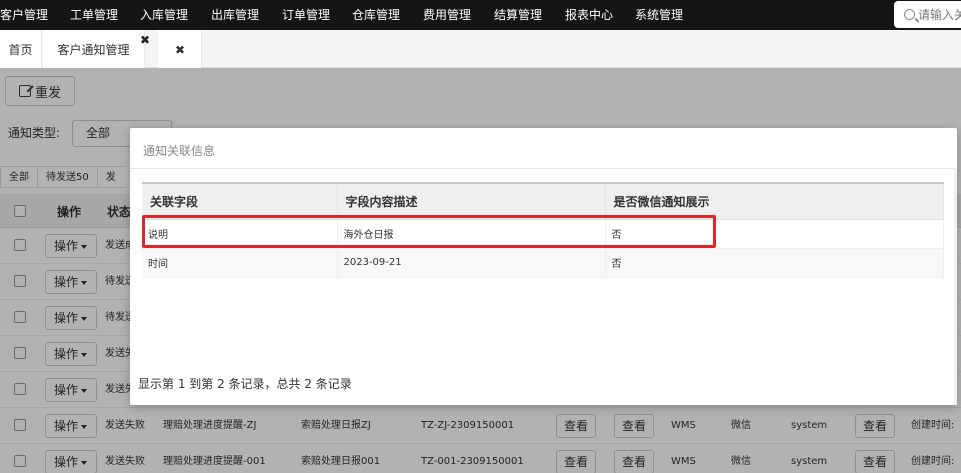 The height and width of the screenshot is (473, 961). What do you see at coordinates (774, 263) in the screenshot?
I see `wechat-cell: 否` at bounding box center [774, 263].